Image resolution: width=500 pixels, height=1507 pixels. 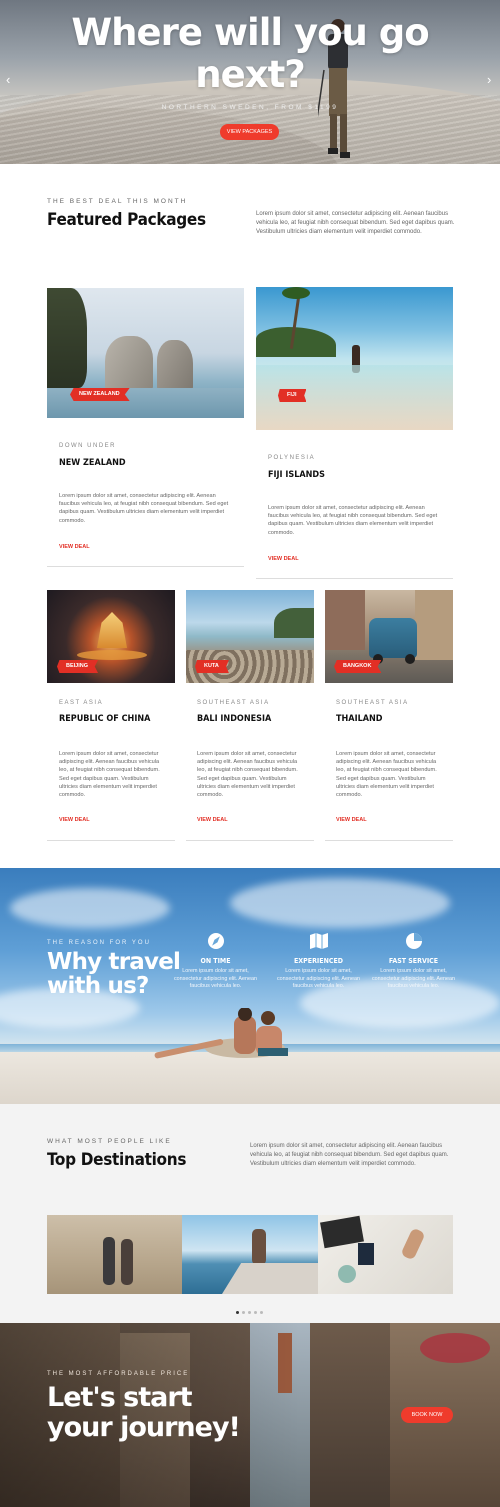 What do you see at coordinates (358, 666) in the screenshot?
I see `card-tag-bangkok: BANGKOK` at bounding box center [358, 666].